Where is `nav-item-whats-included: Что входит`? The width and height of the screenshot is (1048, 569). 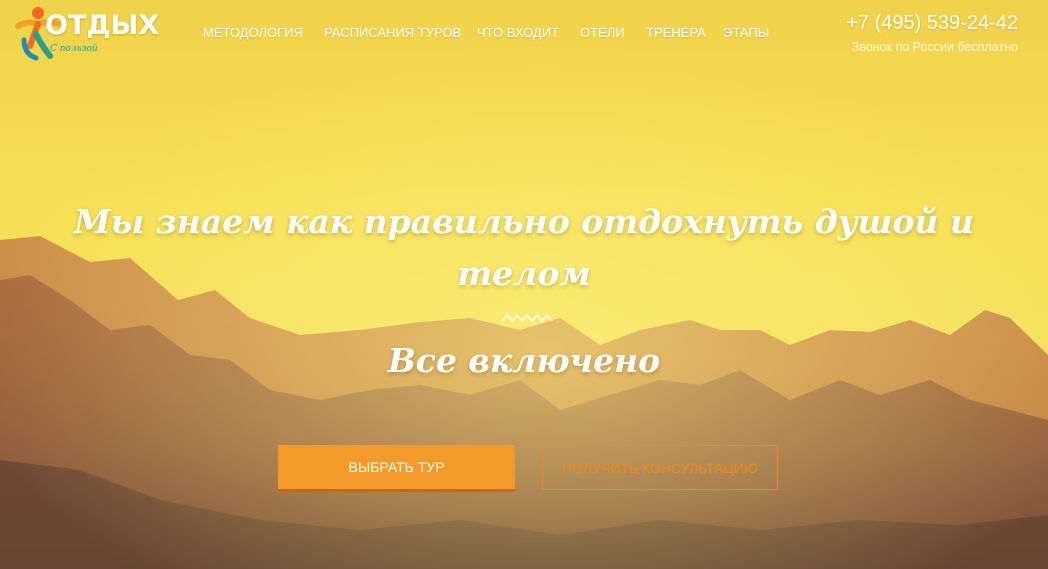
nav-item-whats-included: Что входит is located at coordinates (518, 32).